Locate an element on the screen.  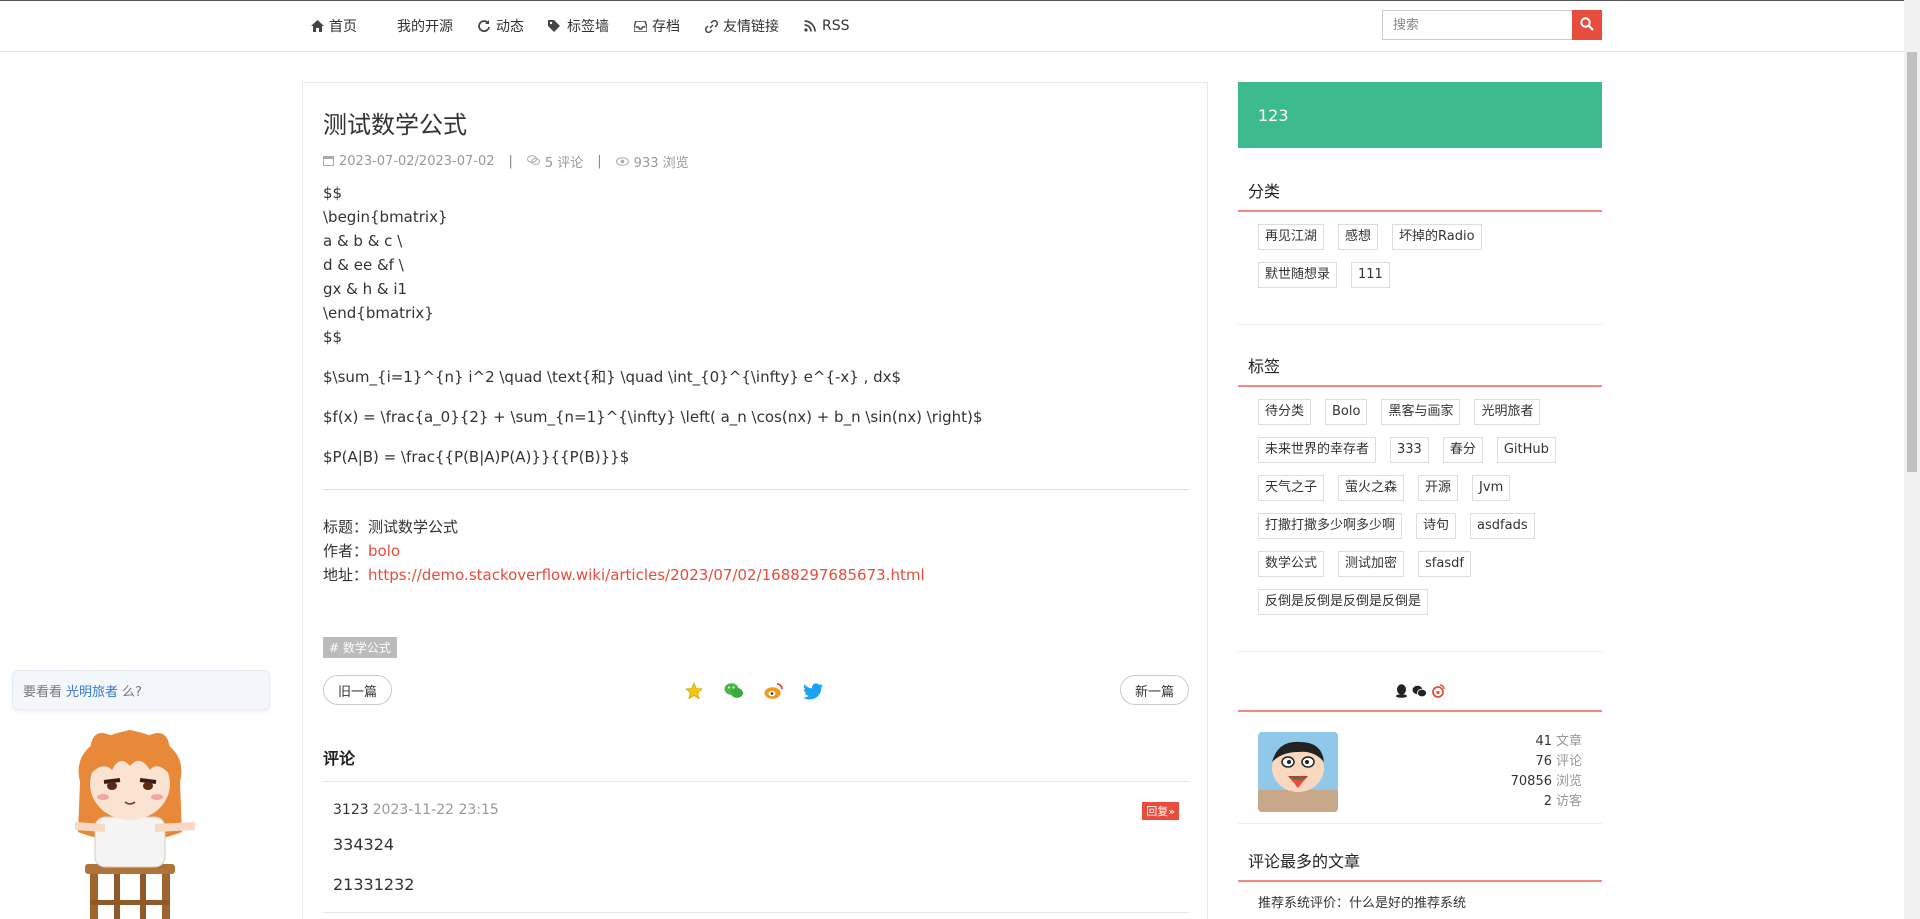
body-line: \begin{bmatrix} is located at coordinates (385, 217).